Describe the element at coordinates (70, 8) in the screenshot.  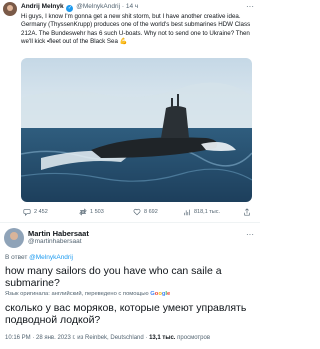
I see `verified-badge-icon: ✓` at that location.